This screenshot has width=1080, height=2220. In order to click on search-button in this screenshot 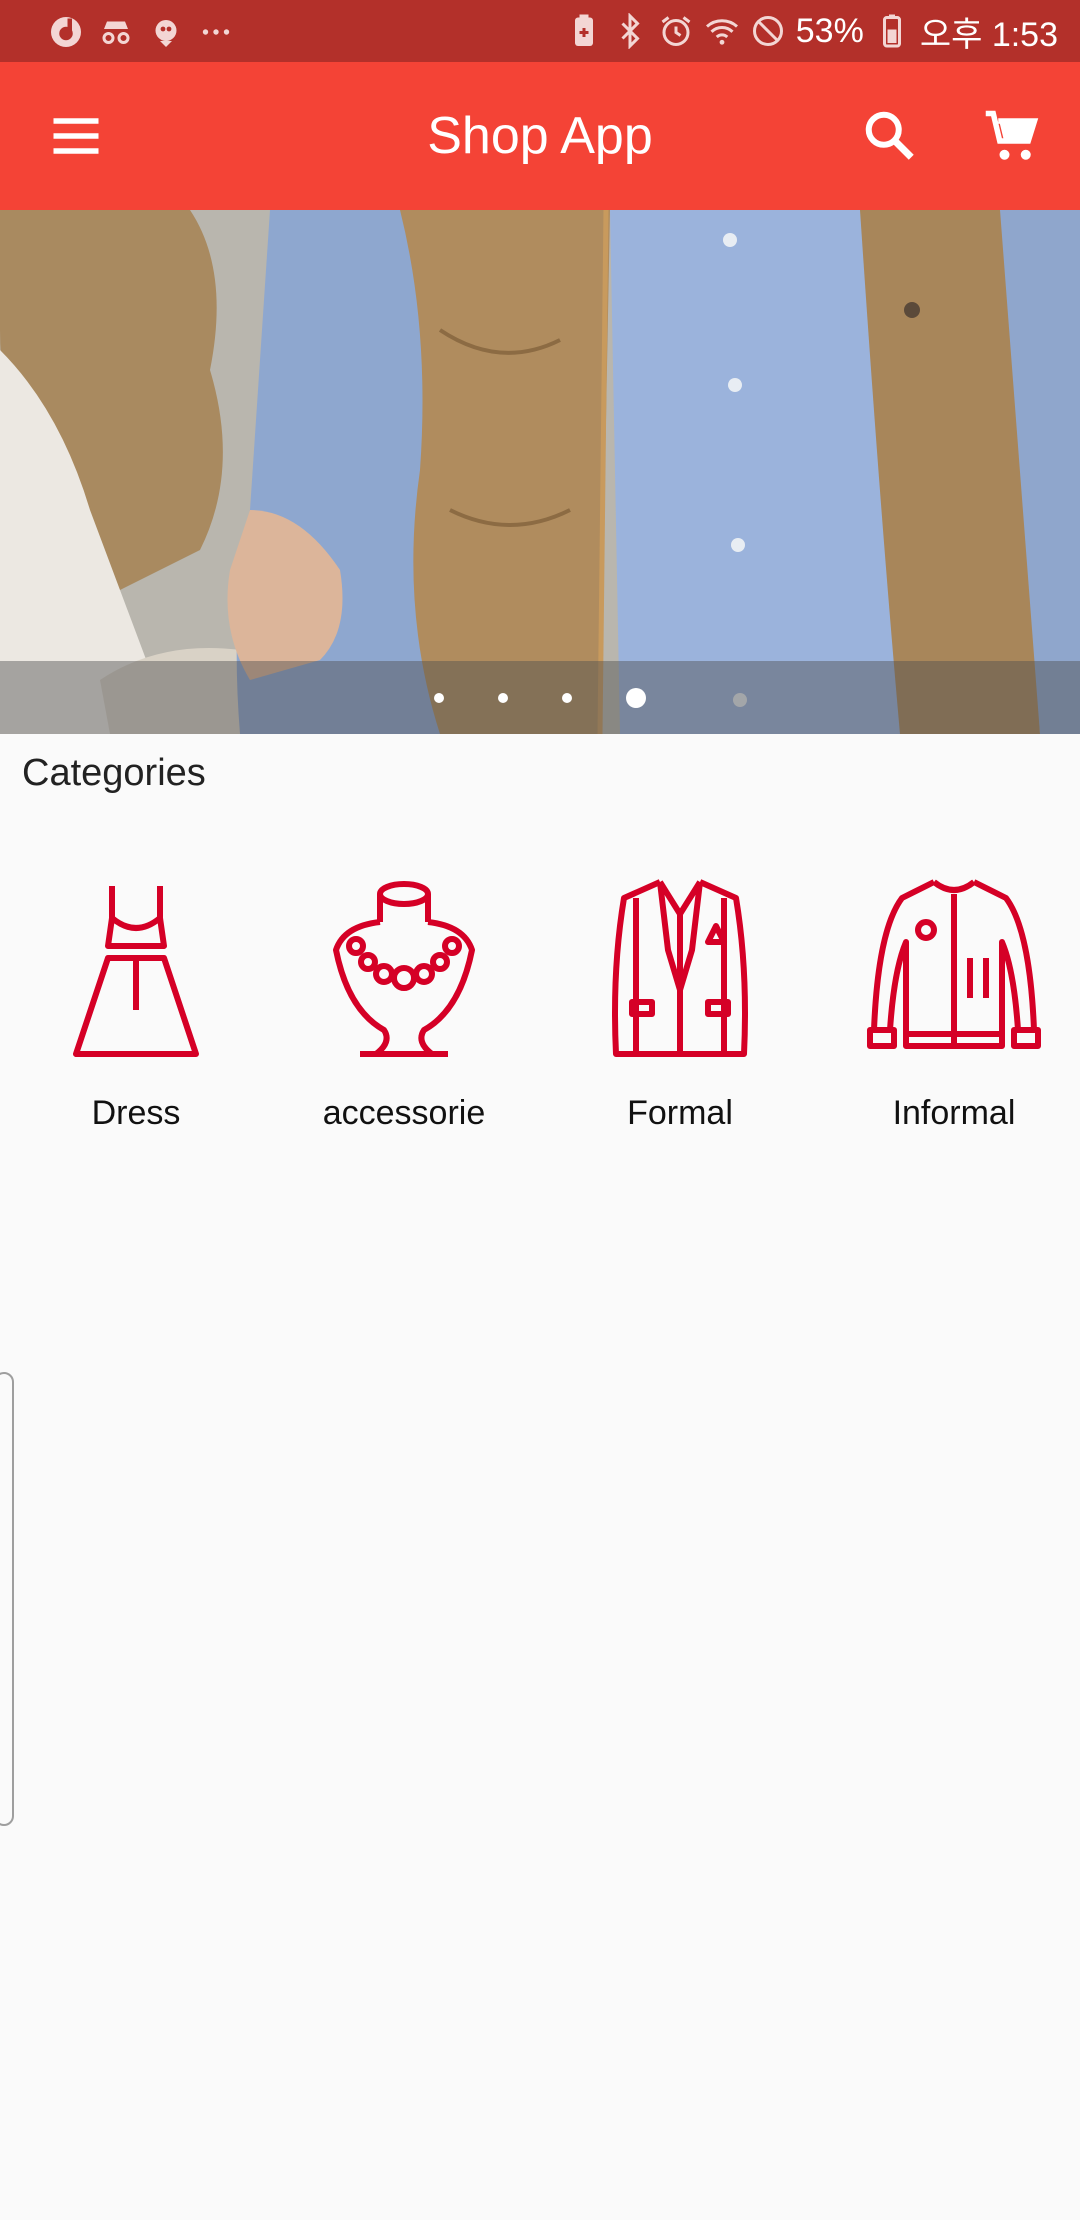, I will do `click(890, 136)`.